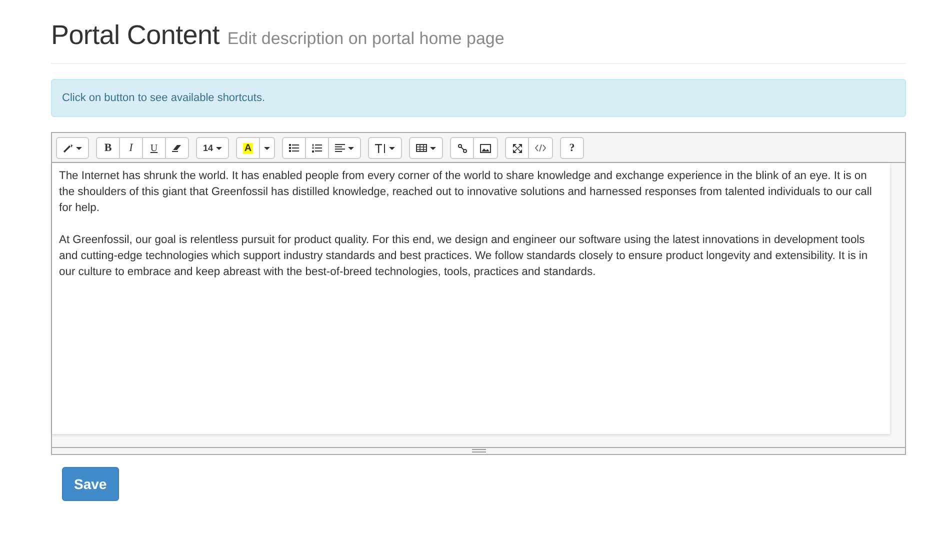 This screenshot has height=560, width=952. What do you see at coordinates (213, 148) in the screenshot?
I see `toolbar-button: 14` at bounding box center [213, 148].